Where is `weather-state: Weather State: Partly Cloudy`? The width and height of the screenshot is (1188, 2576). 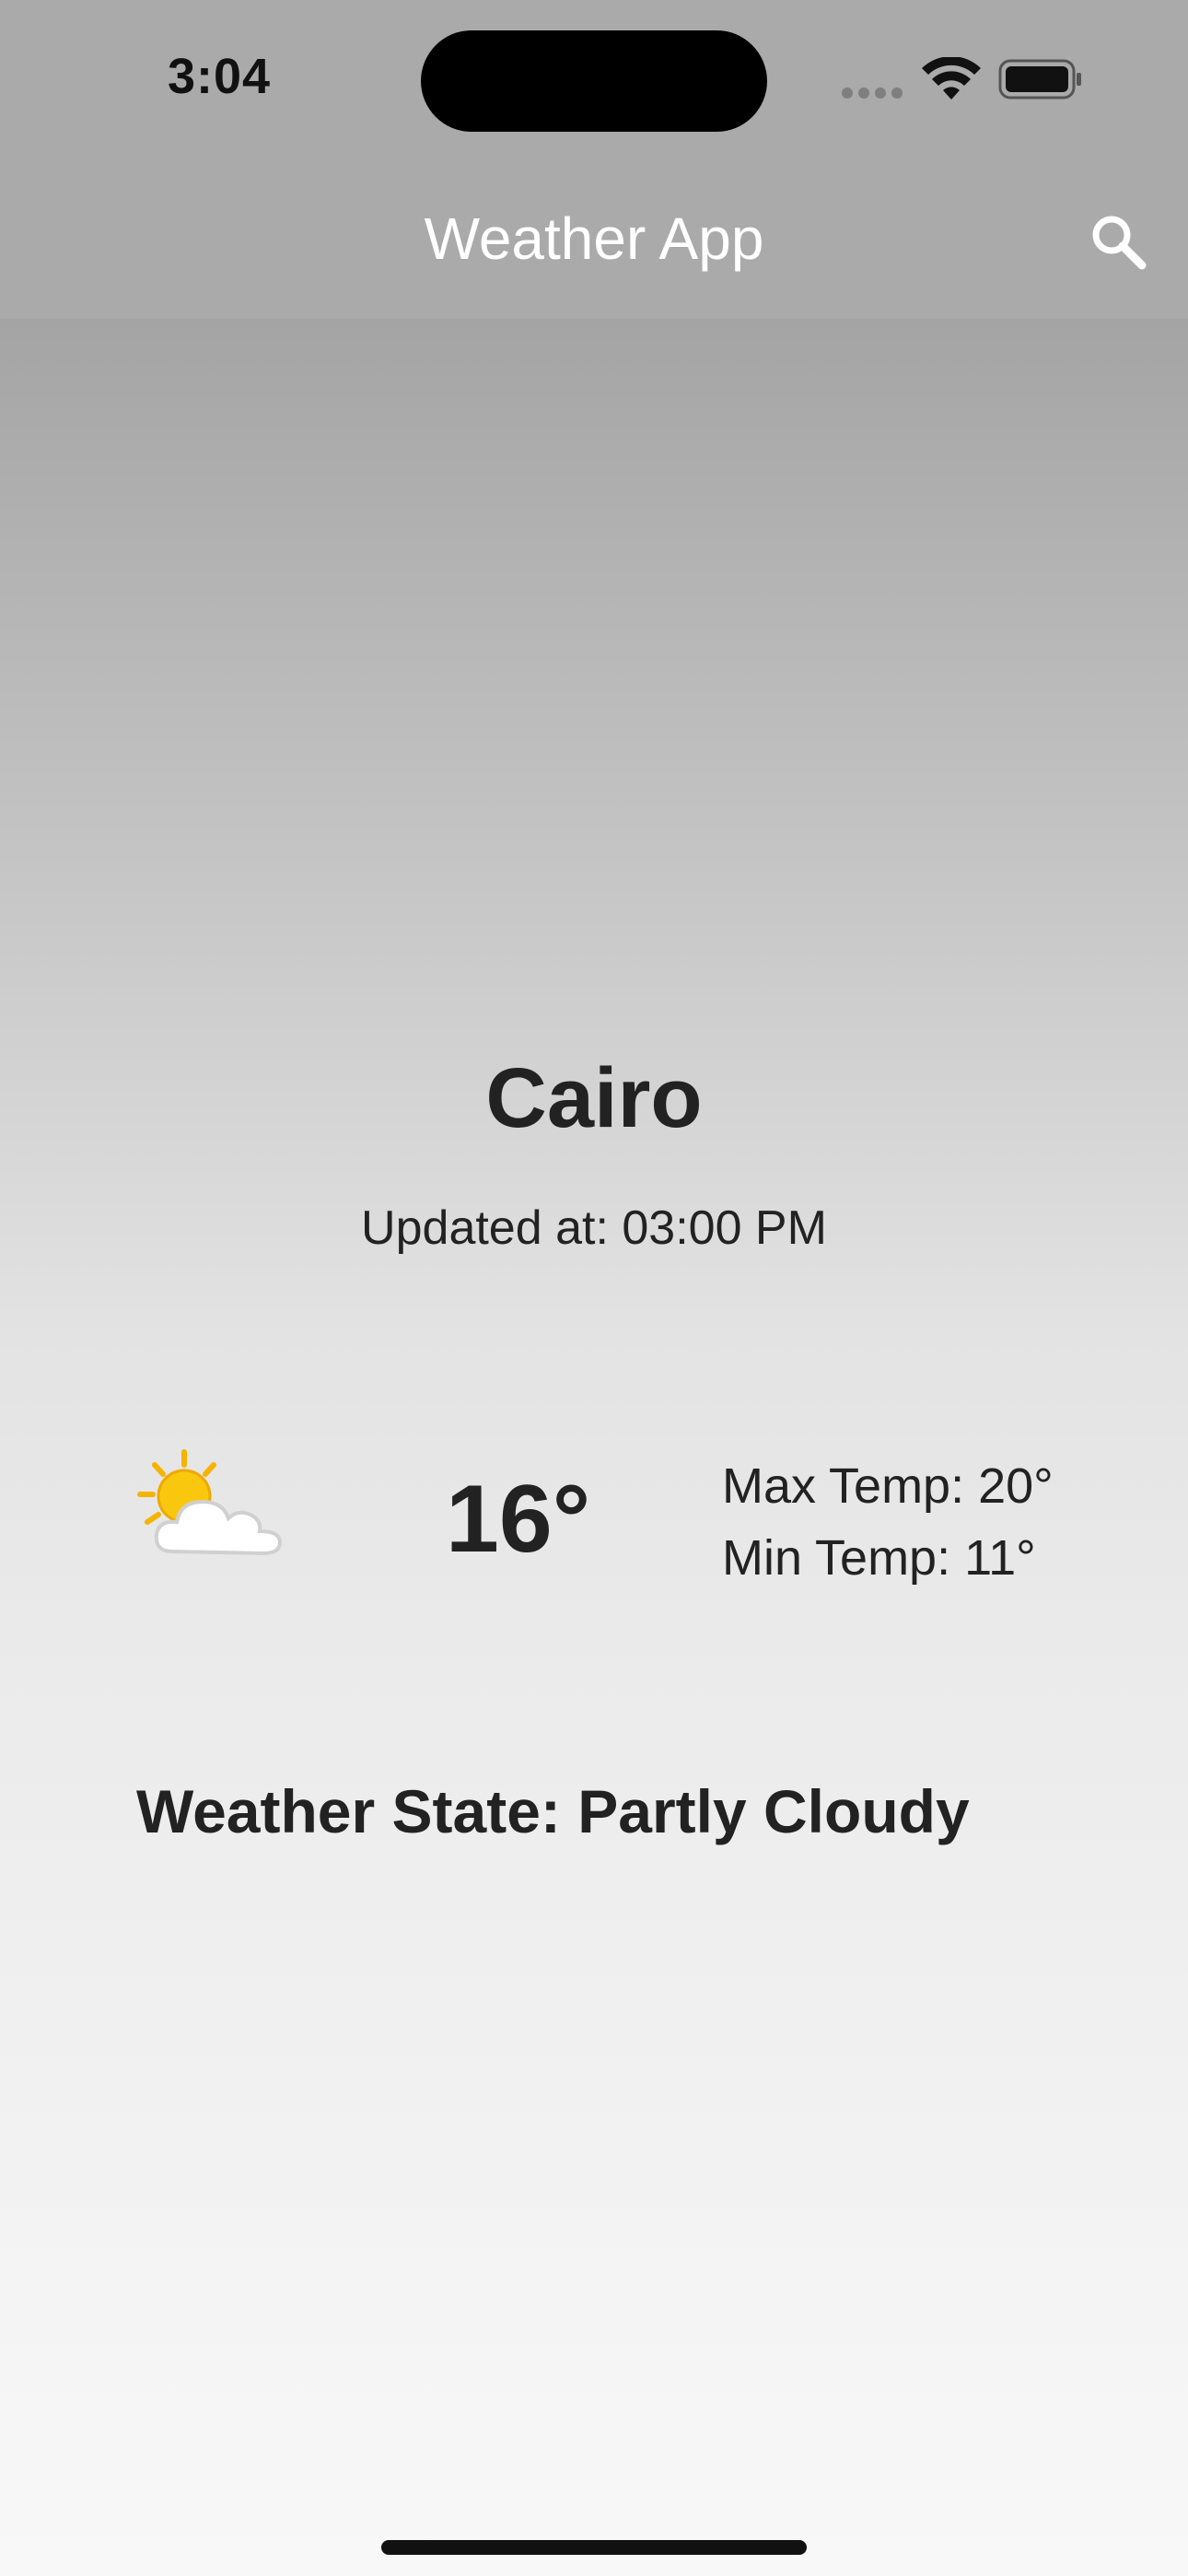 weather-state: Weather State: Partly Cloudy is located at coordinates (553, 1811).